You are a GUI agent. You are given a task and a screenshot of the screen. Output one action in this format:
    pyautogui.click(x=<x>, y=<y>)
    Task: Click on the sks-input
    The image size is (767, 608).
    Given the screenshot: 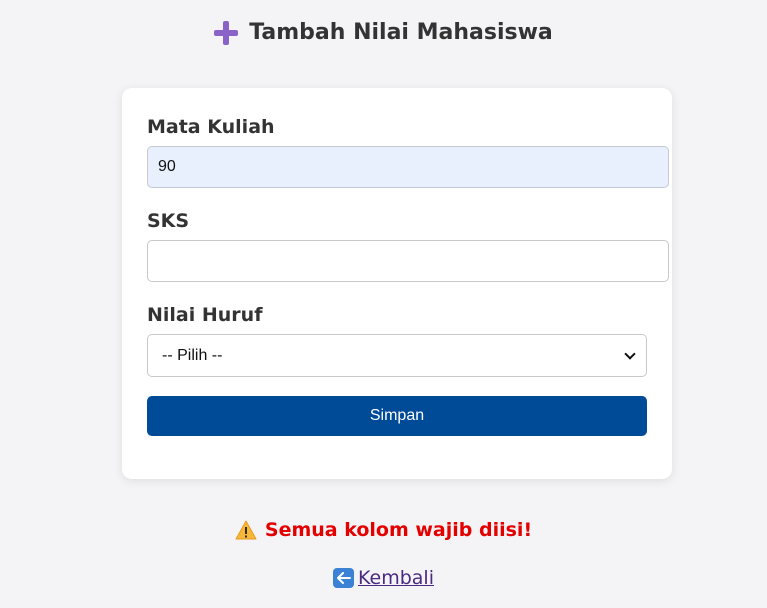 What is the action you would take?
    pyautogui.click(x=408, y=261)
    